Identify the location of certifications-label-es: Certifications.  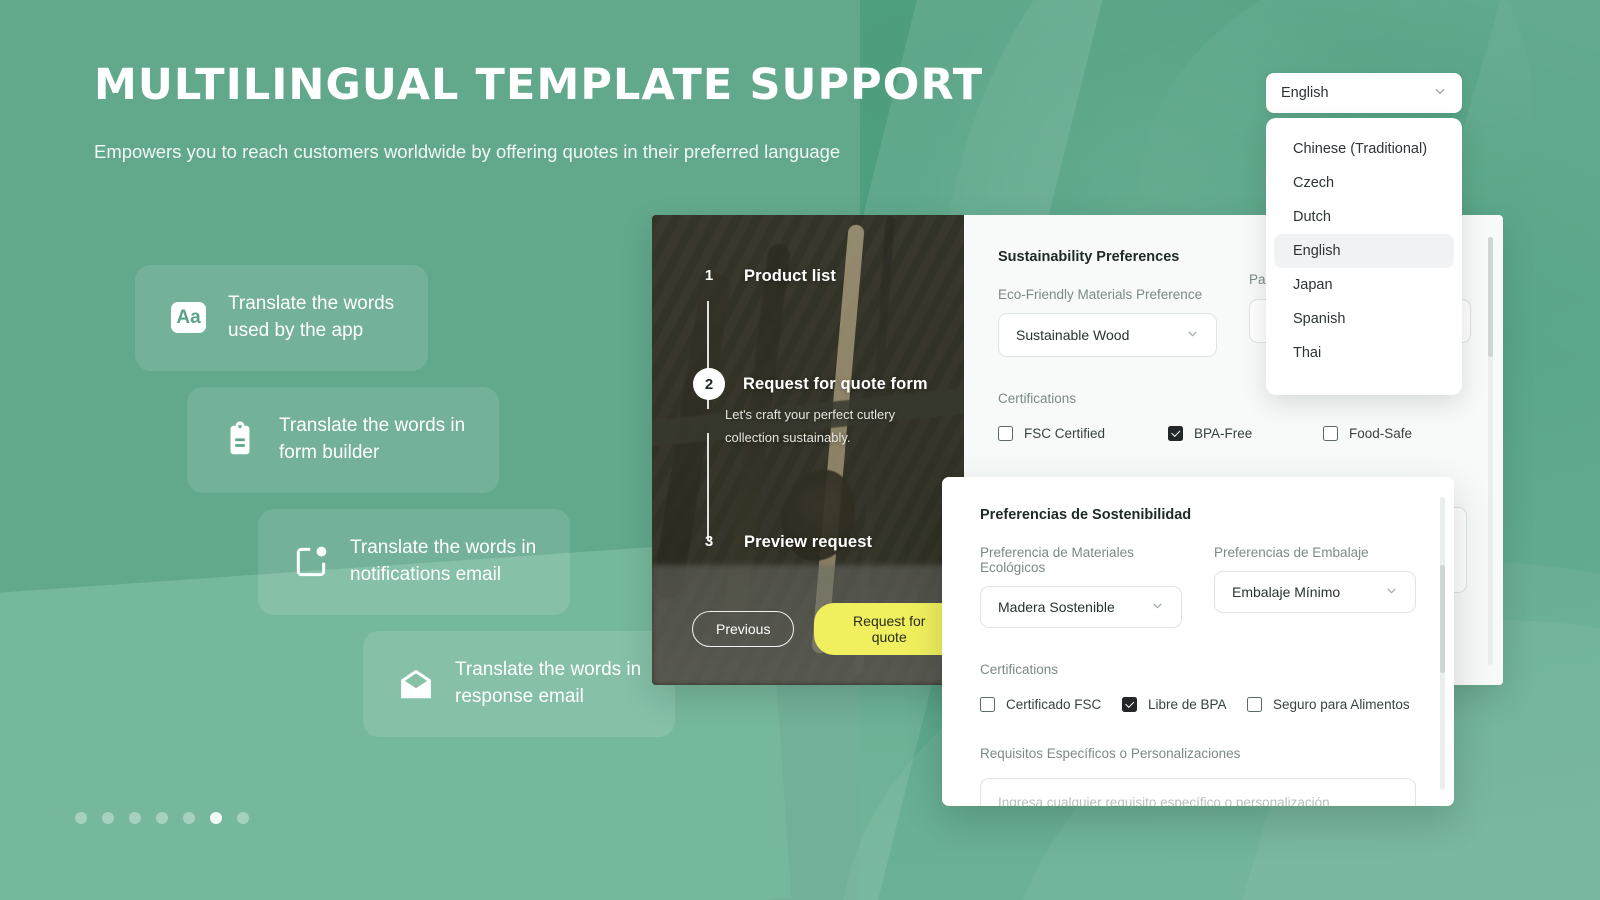
(1019, 669).